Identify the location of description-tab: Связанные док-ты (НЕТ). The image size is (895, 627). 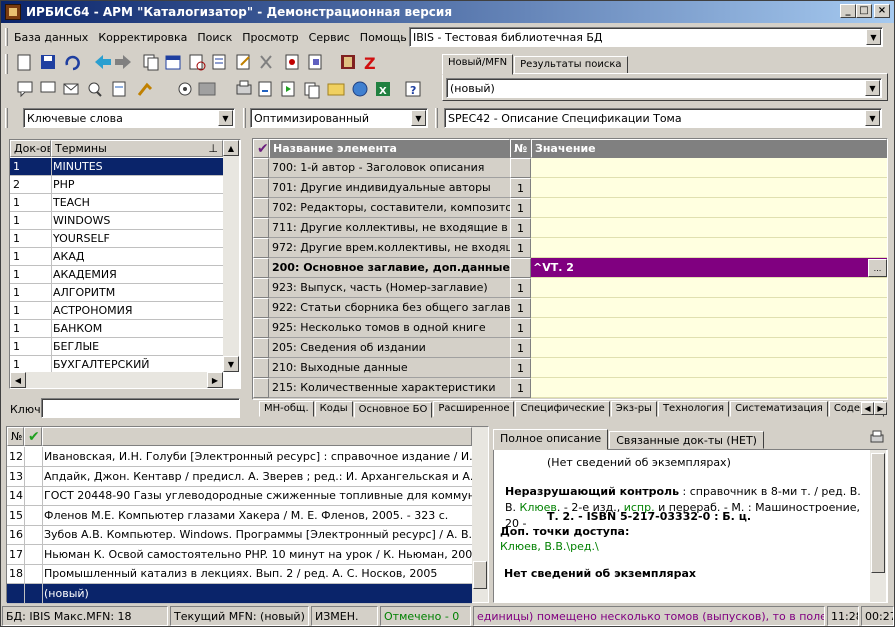
(686, 440).